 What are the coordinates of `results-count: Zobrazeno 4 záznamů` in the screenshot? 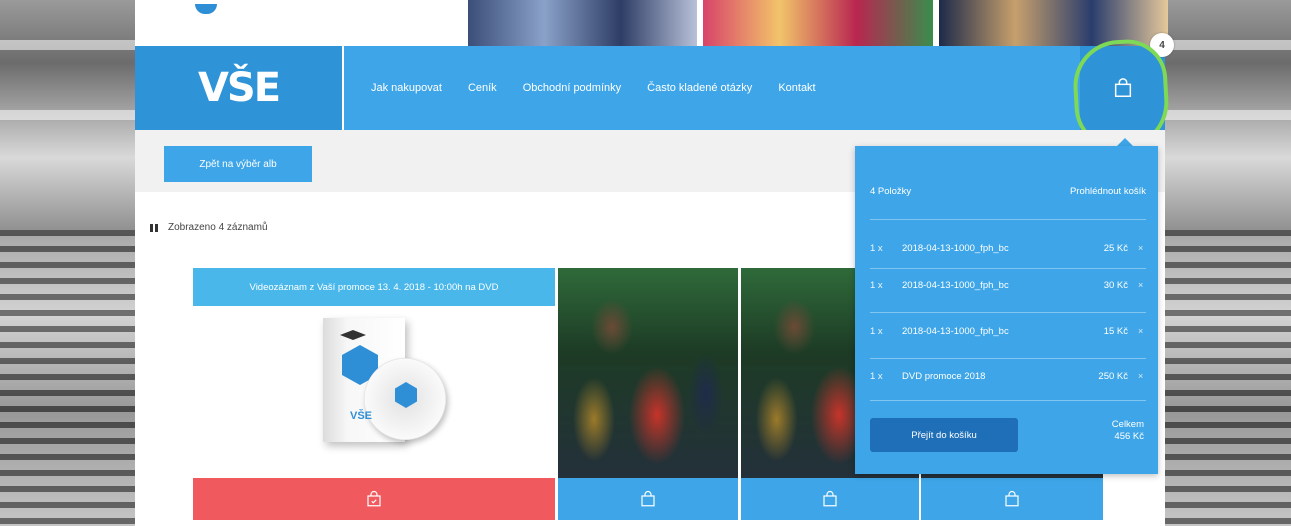 It's located at (209, 227).